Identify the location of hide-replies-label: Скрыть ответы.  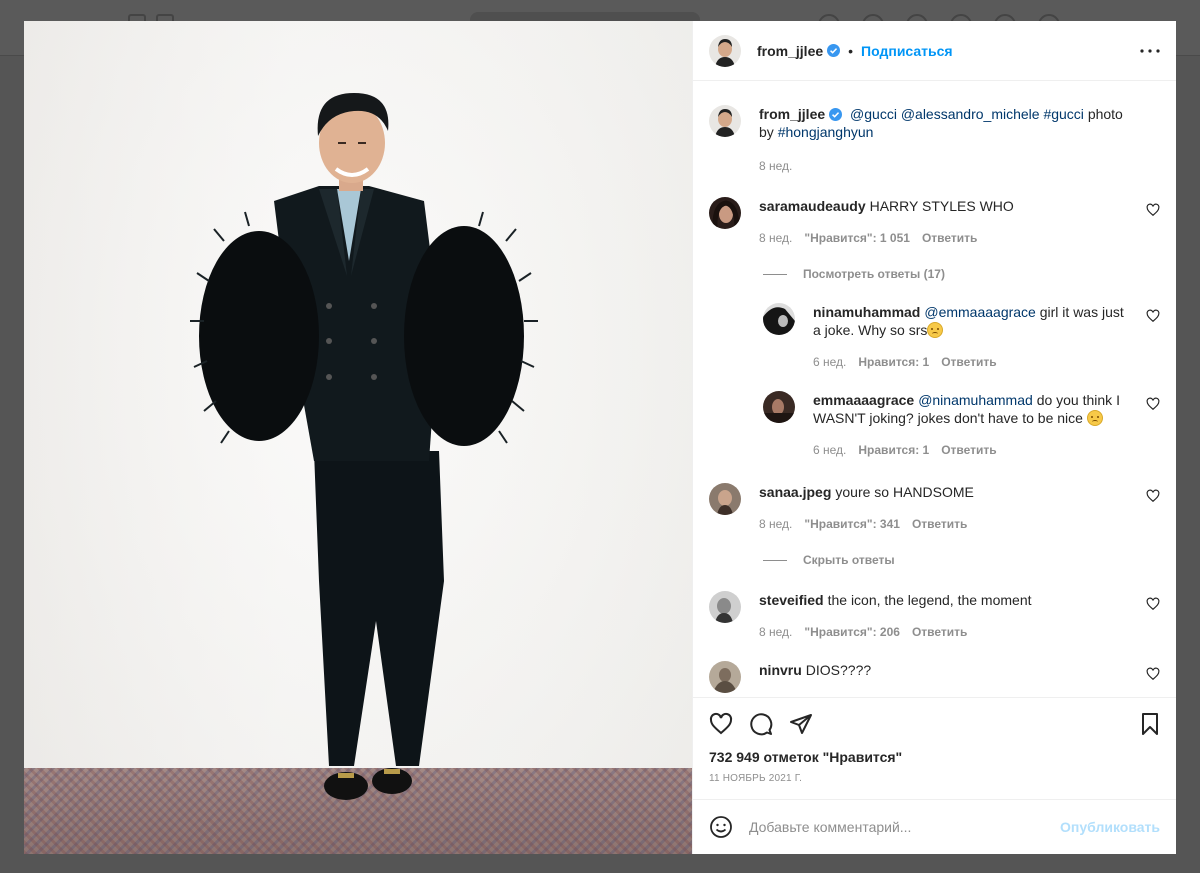
(849, 560).